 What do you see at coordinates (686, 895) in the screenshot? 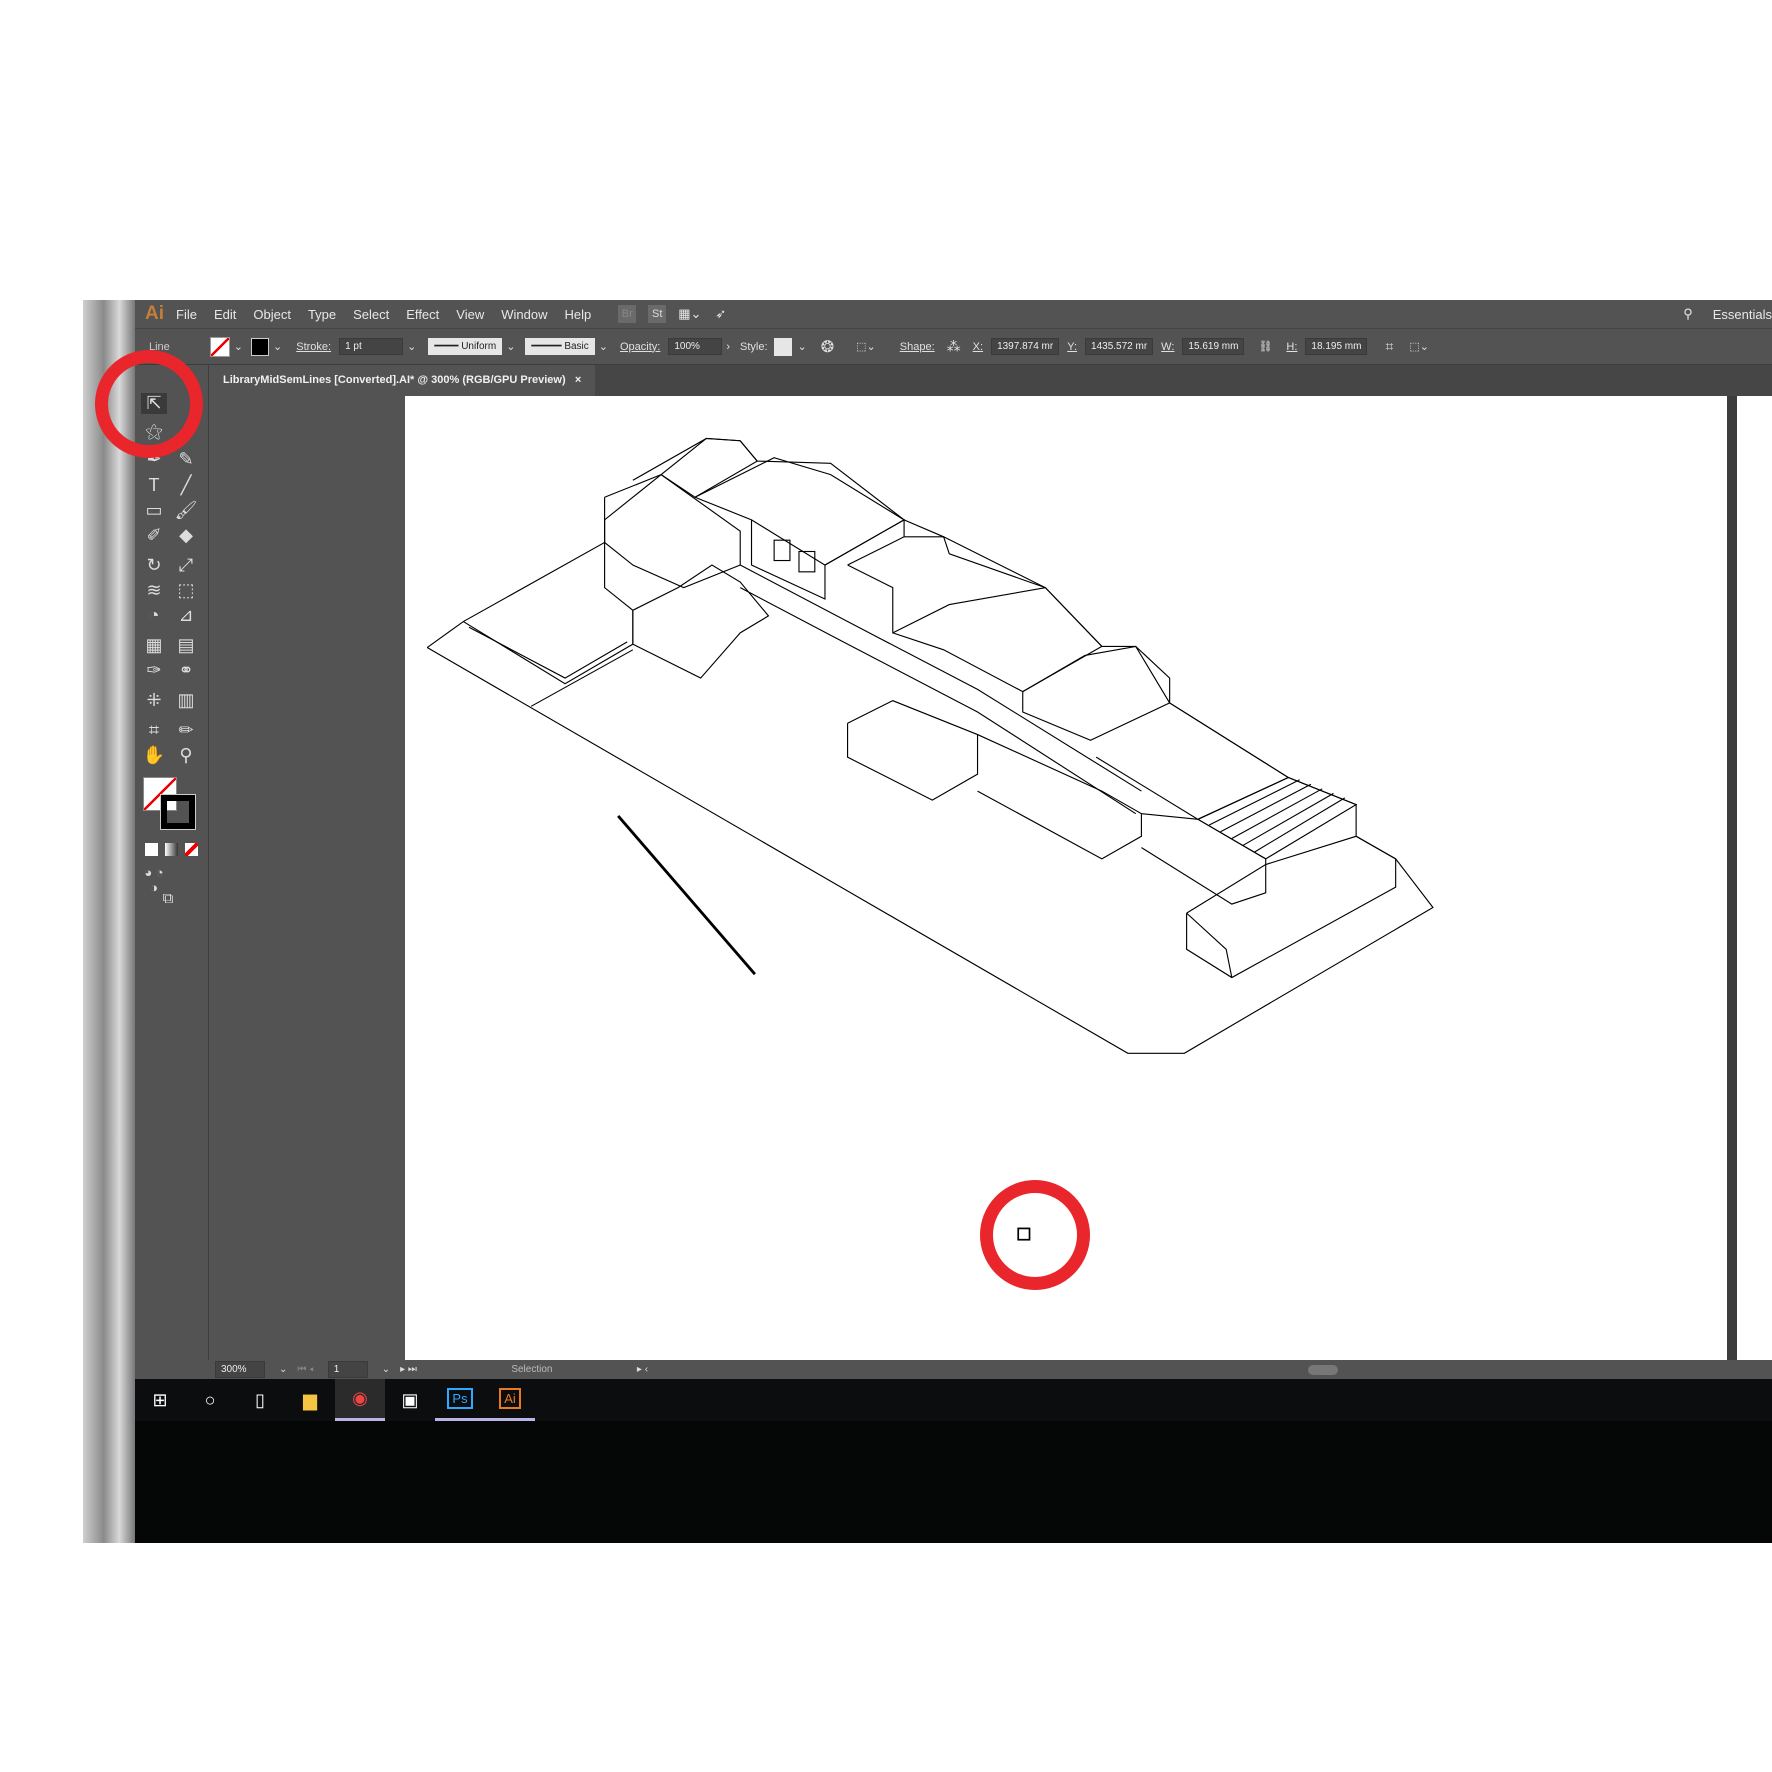
I see `selected-line` at bounding box center [686, 895].